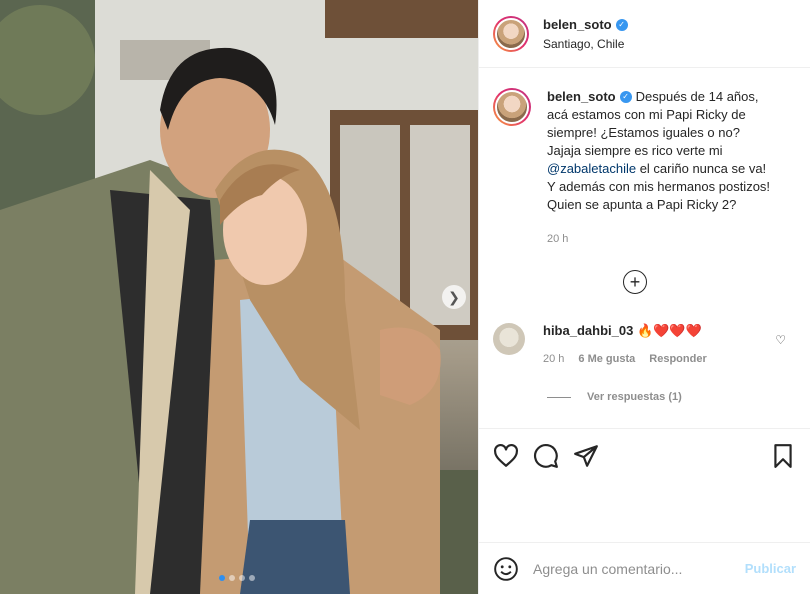  Describe the element at coordinates (677, 359) in the screenshot. I see `comment-reply-button: Responder` at that location.